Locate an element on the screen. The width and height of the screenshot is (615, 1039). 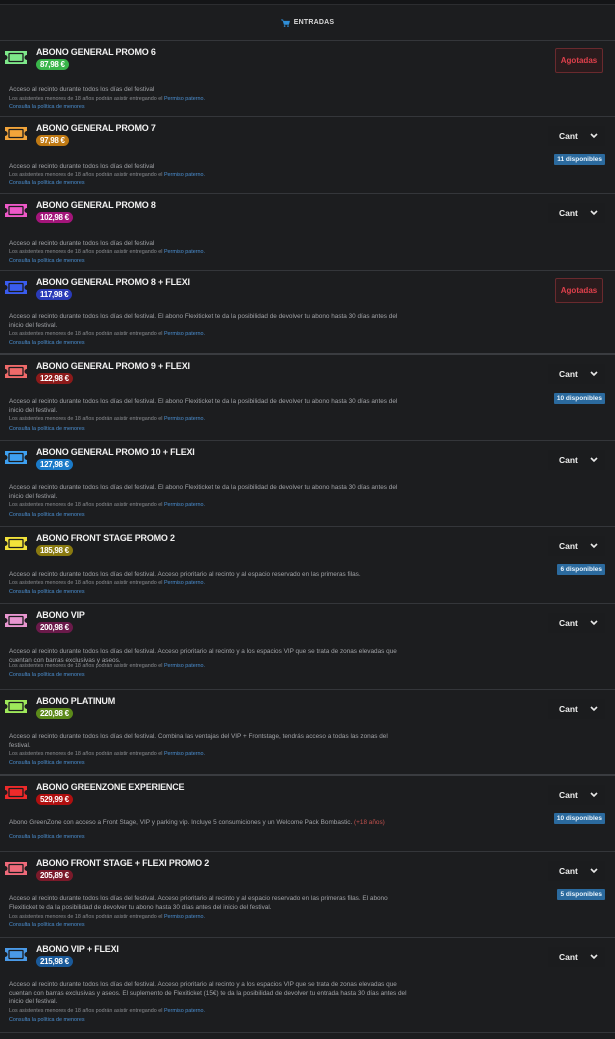
ticket-price: 185,98 € is located at coordinates (54, 550).